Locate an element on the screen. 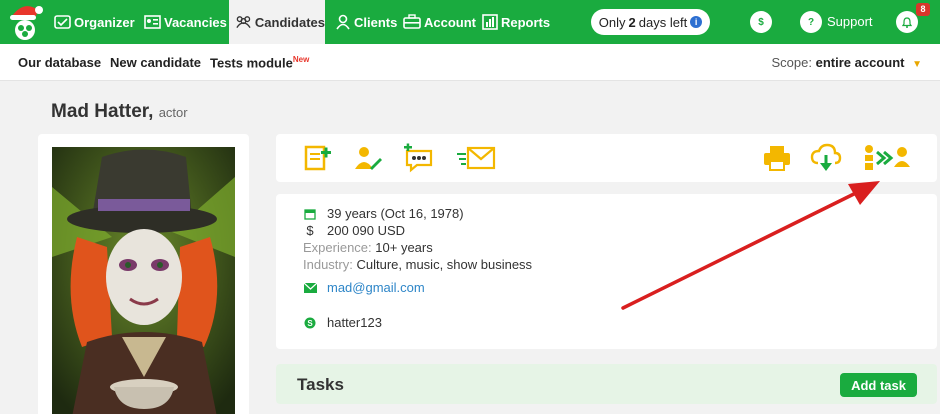 This screenshot has width=940, height=414. question-icon: ? is located at coordinates (811, 22).